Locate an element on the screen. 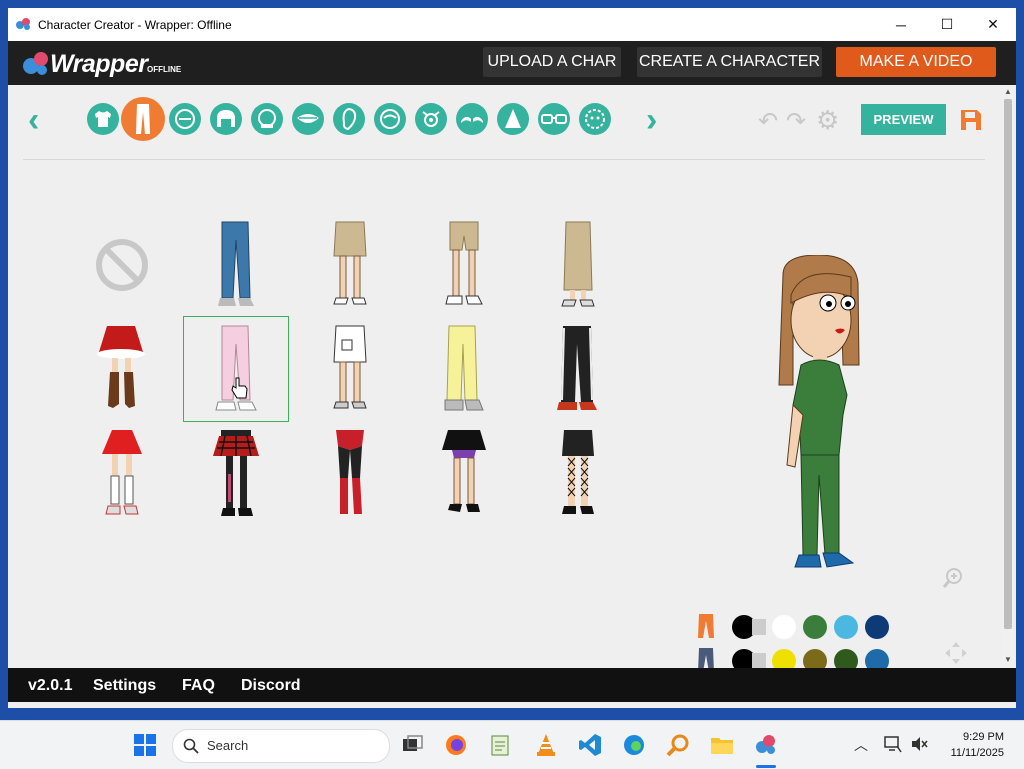  wrapper-app-icon is located at coordinates (23, 24).